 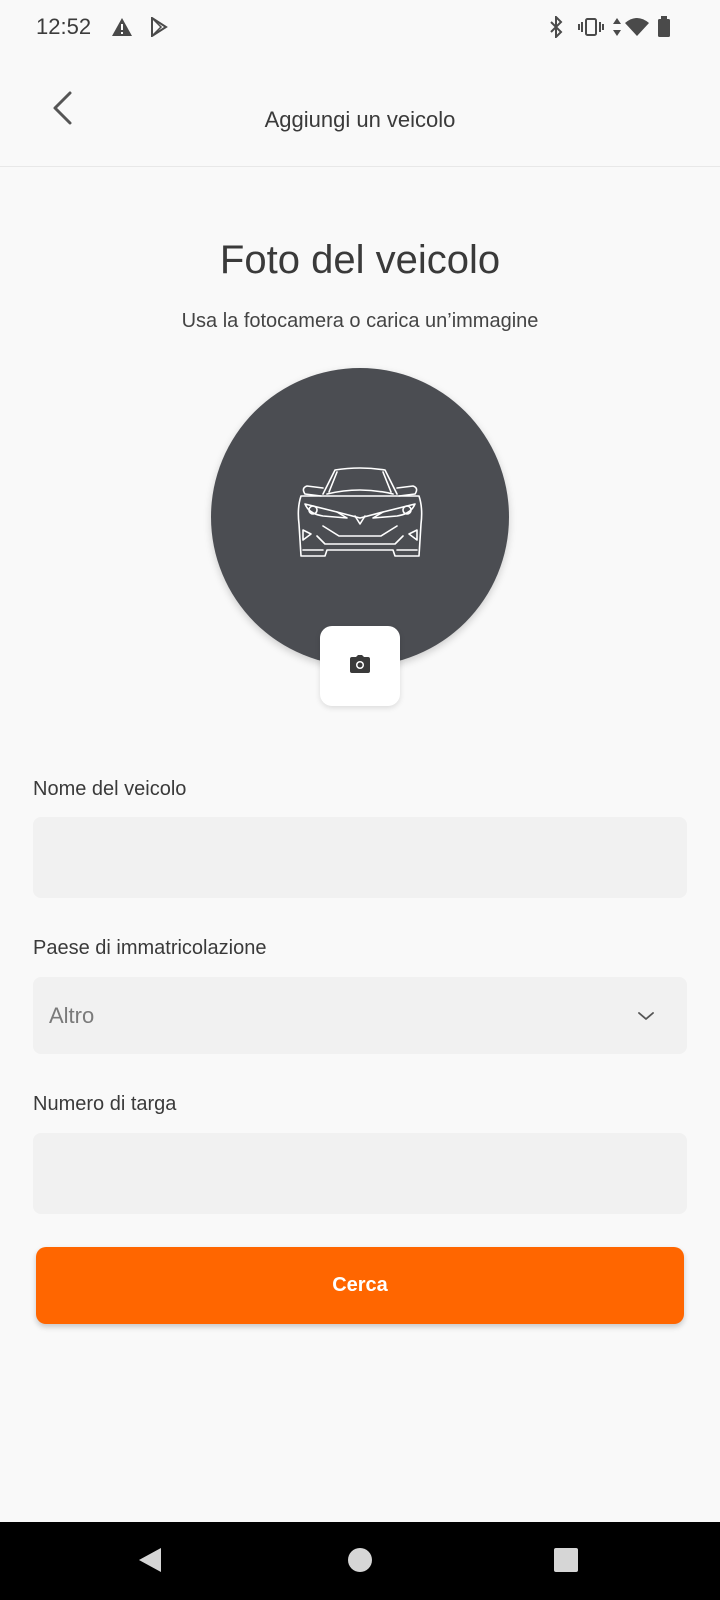 I want to click on photo-section-subtitle: Usa la fotocamera o carica un’immagine, so click(x=360, y=321).